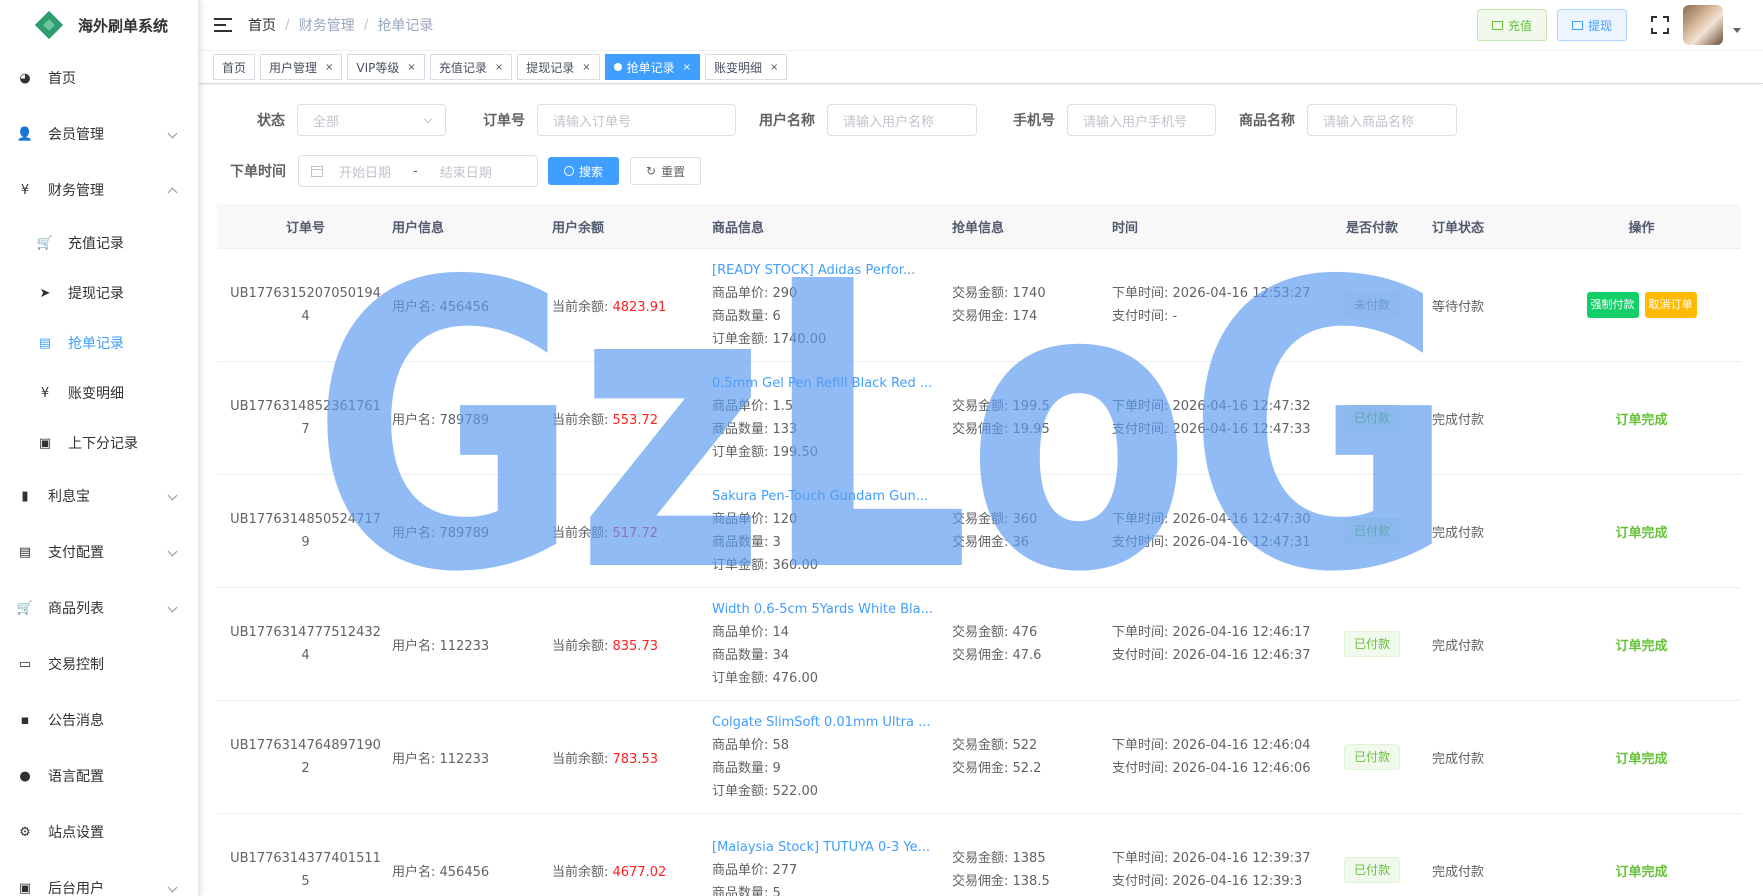 Image resolution: width=1763 pixels, height=896 pixels. I want to click on pay-time: 支付时间: -, so click(1145, 316).